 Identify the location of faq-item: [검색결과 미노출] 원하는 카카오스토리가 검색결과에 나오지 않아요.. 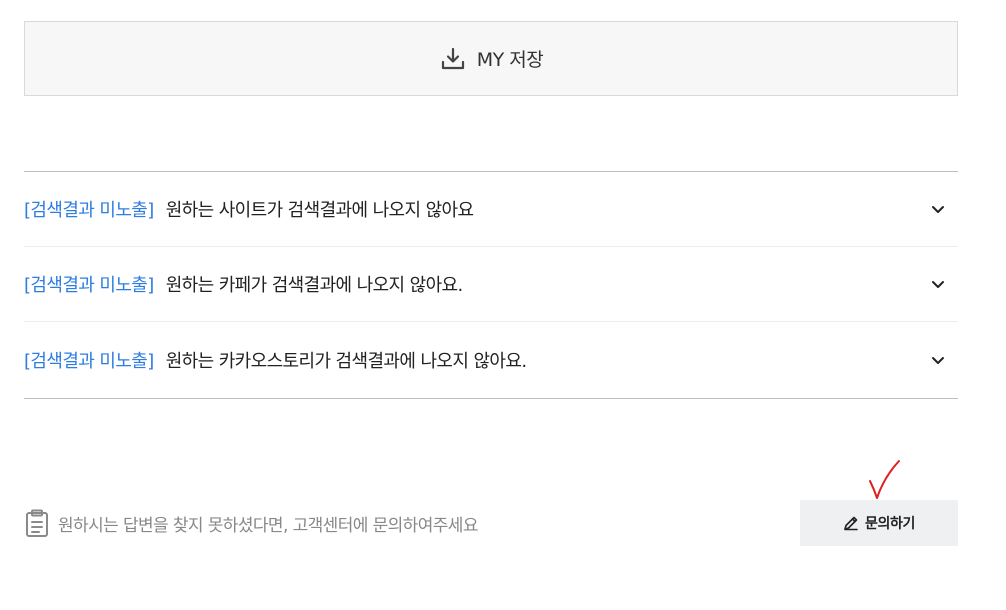
(491, 360).